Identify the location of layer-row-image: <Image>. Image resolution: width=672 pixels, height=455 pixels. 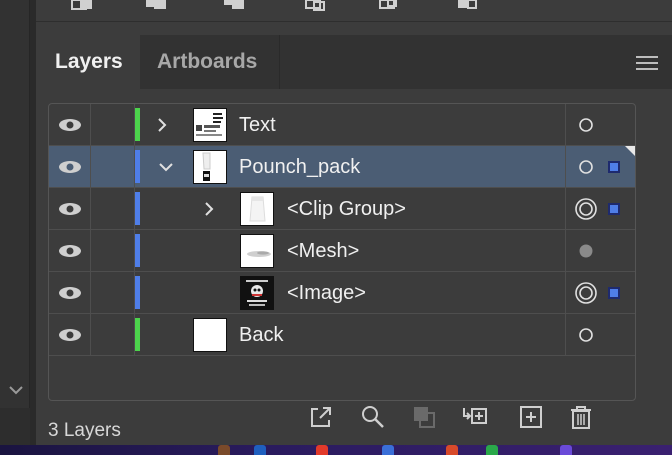
(342, 293).